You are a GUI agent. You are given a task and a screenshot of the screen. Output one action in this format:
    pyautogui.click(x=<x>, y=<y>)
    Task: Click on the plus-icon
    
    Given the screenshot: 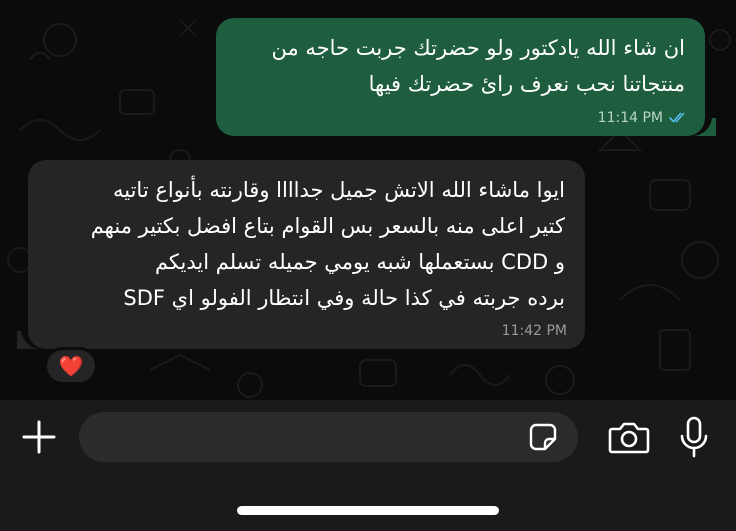 What is the action you would take?
    pyautogui.click(x=39, y=437)
    